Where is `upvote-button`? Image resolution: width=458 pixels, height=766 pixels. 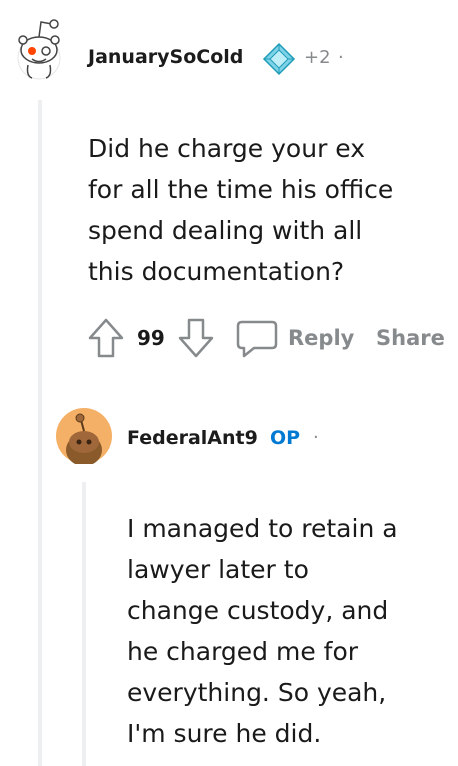
upvote-button is located at coordinates (106, 338).